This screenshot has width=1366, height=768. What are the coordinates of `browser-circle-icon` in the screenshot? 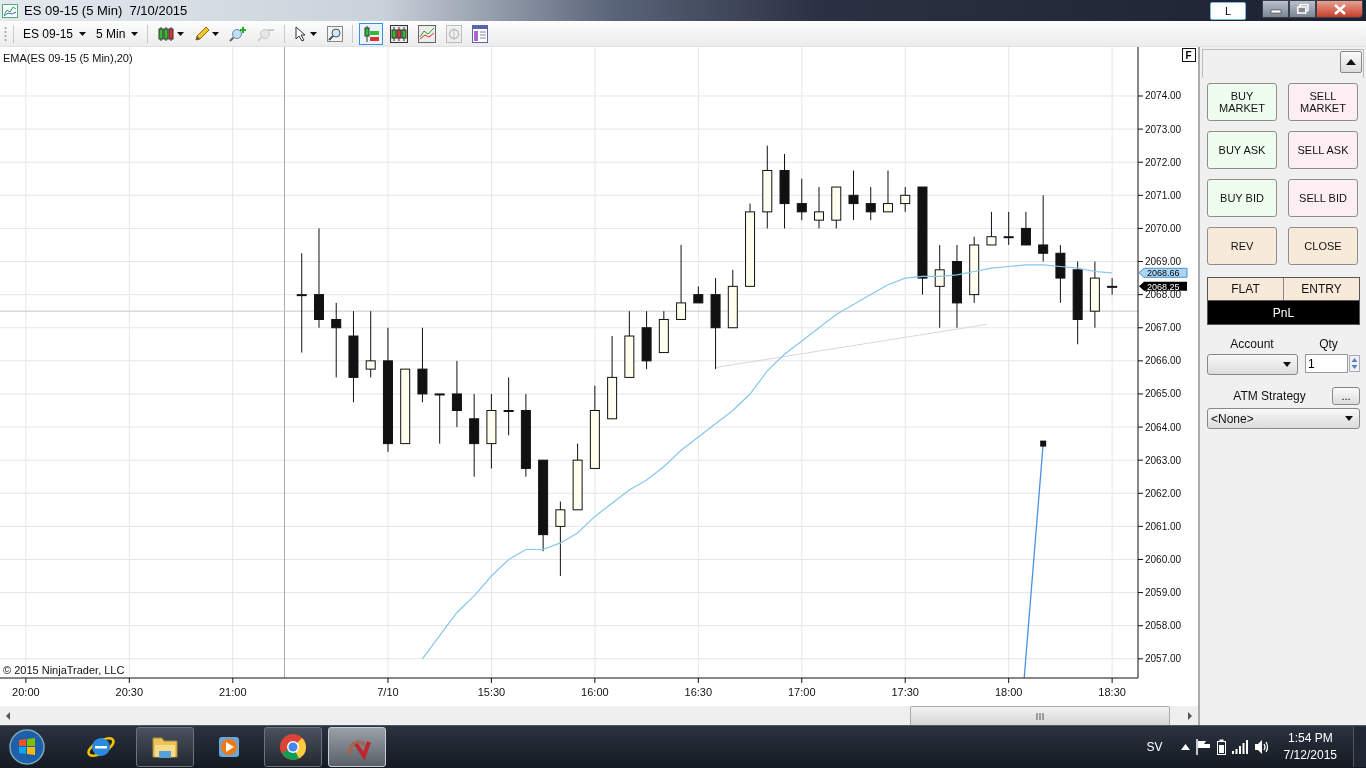 It's located at (293, 747).